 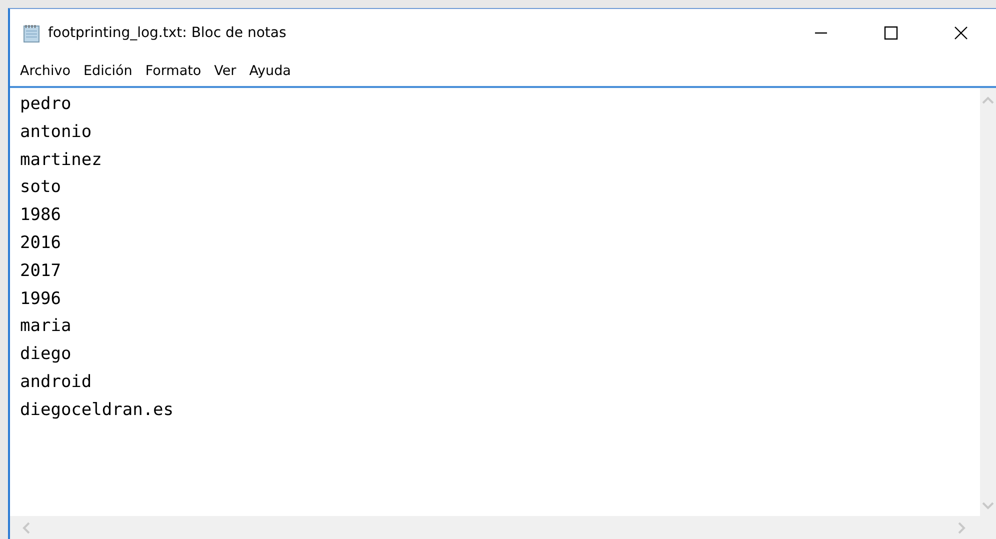 What do you see at coordinates (225, 71) in the screenshot?
I see `menu-item: Ver` at bounding box center [225, 71].